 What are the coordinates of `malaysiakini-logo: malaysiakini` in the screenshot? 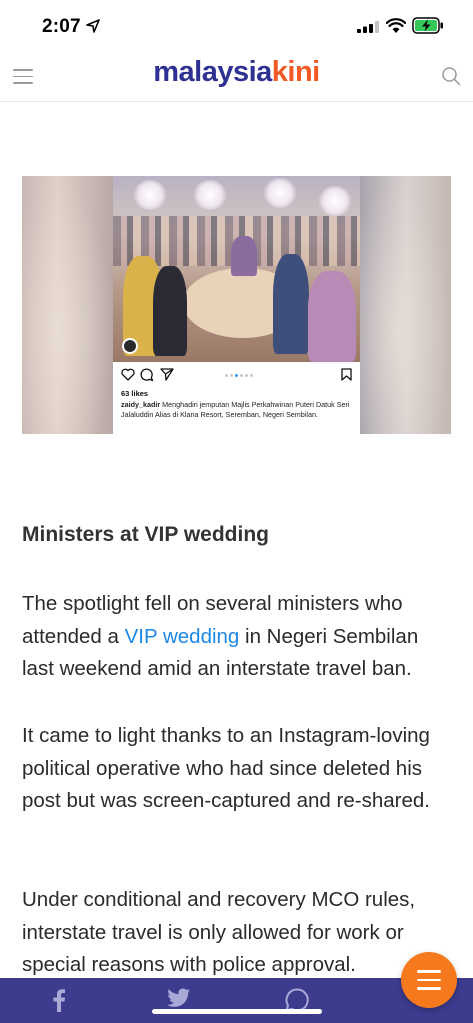 It's located at (236, 72).